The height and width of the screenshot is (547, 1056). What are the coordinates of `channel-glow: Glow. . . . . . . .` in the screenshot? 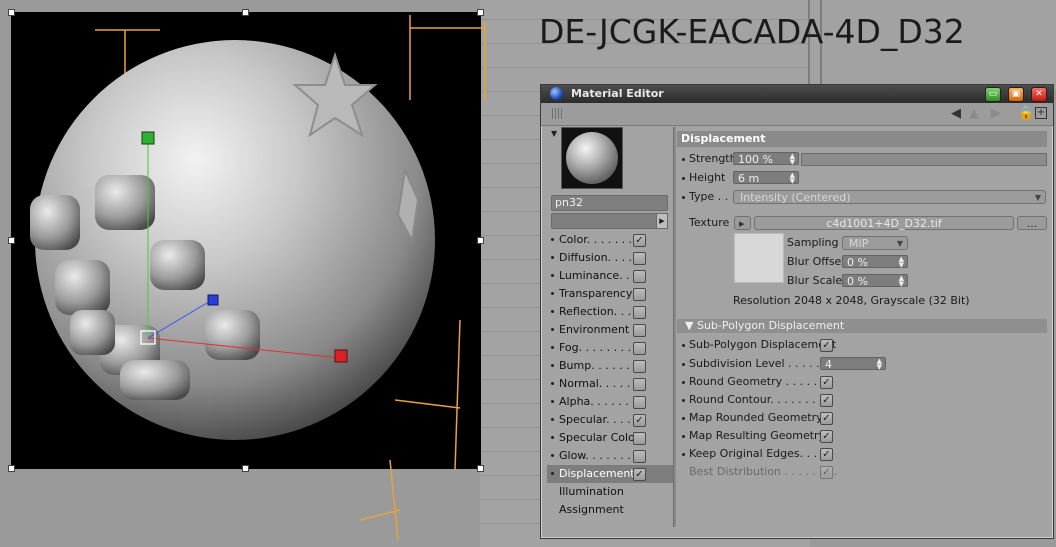 It's located at (610, 456).